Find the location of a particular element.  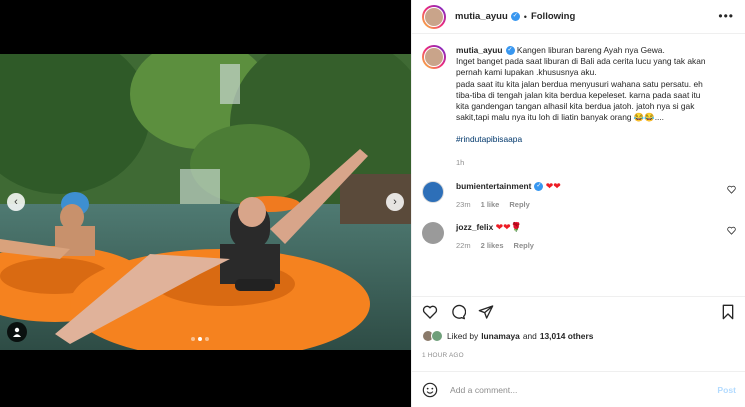

like-heart-icon is located at coordinates (430, 312).